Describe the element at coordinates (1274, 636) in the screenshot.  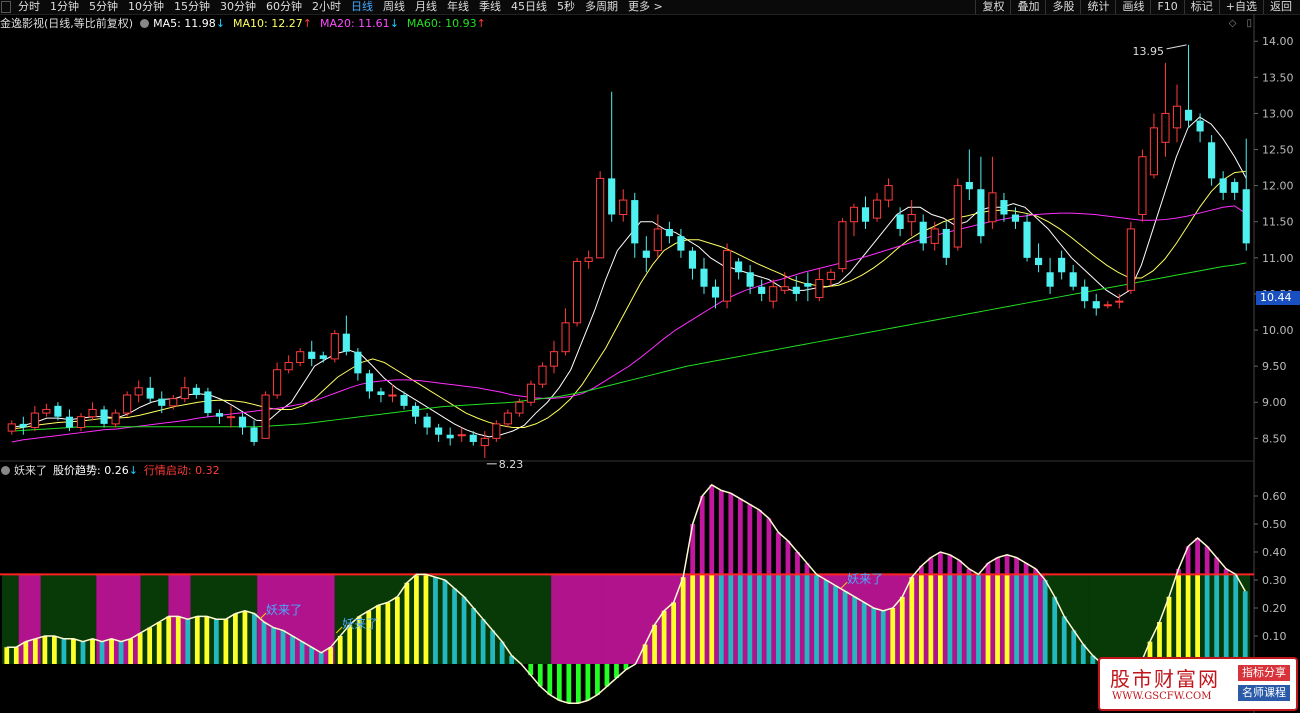
I see `indicator-tick-label: 0.10` at that location.